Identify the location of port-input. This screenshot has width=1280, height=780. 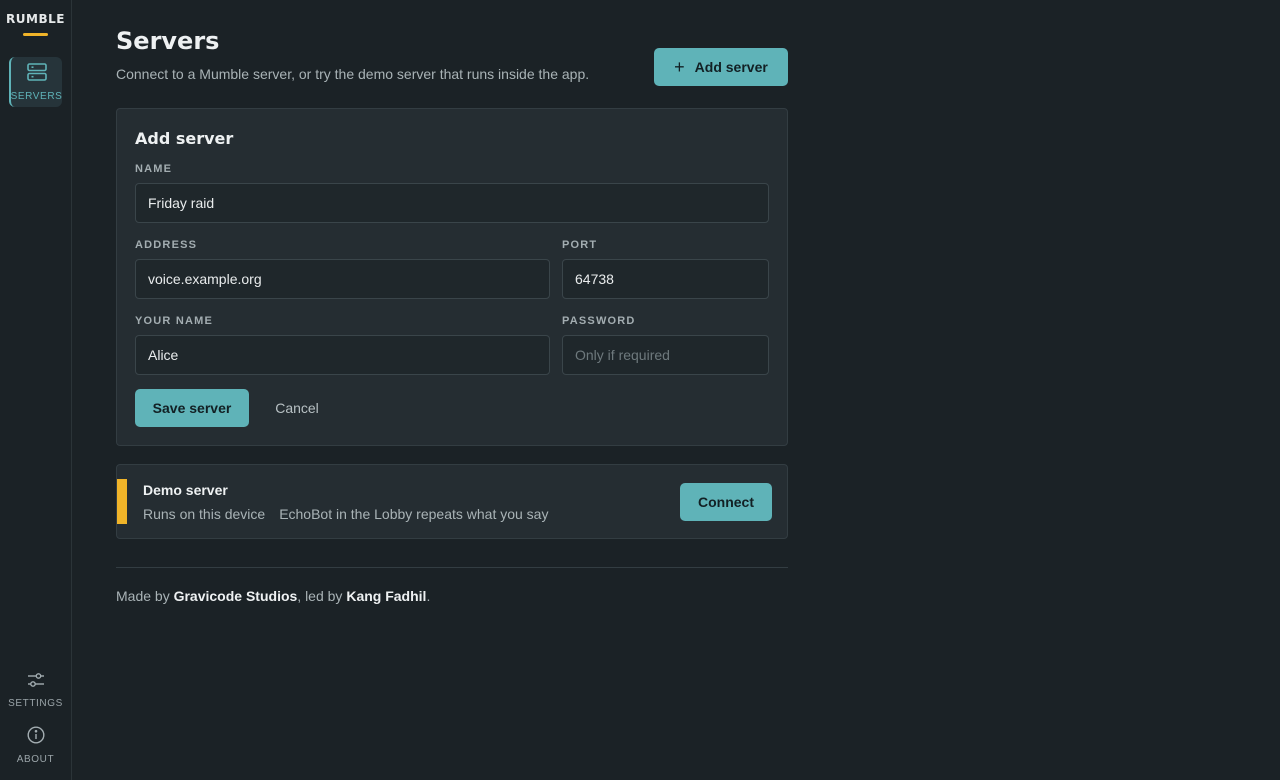
(665, 279).